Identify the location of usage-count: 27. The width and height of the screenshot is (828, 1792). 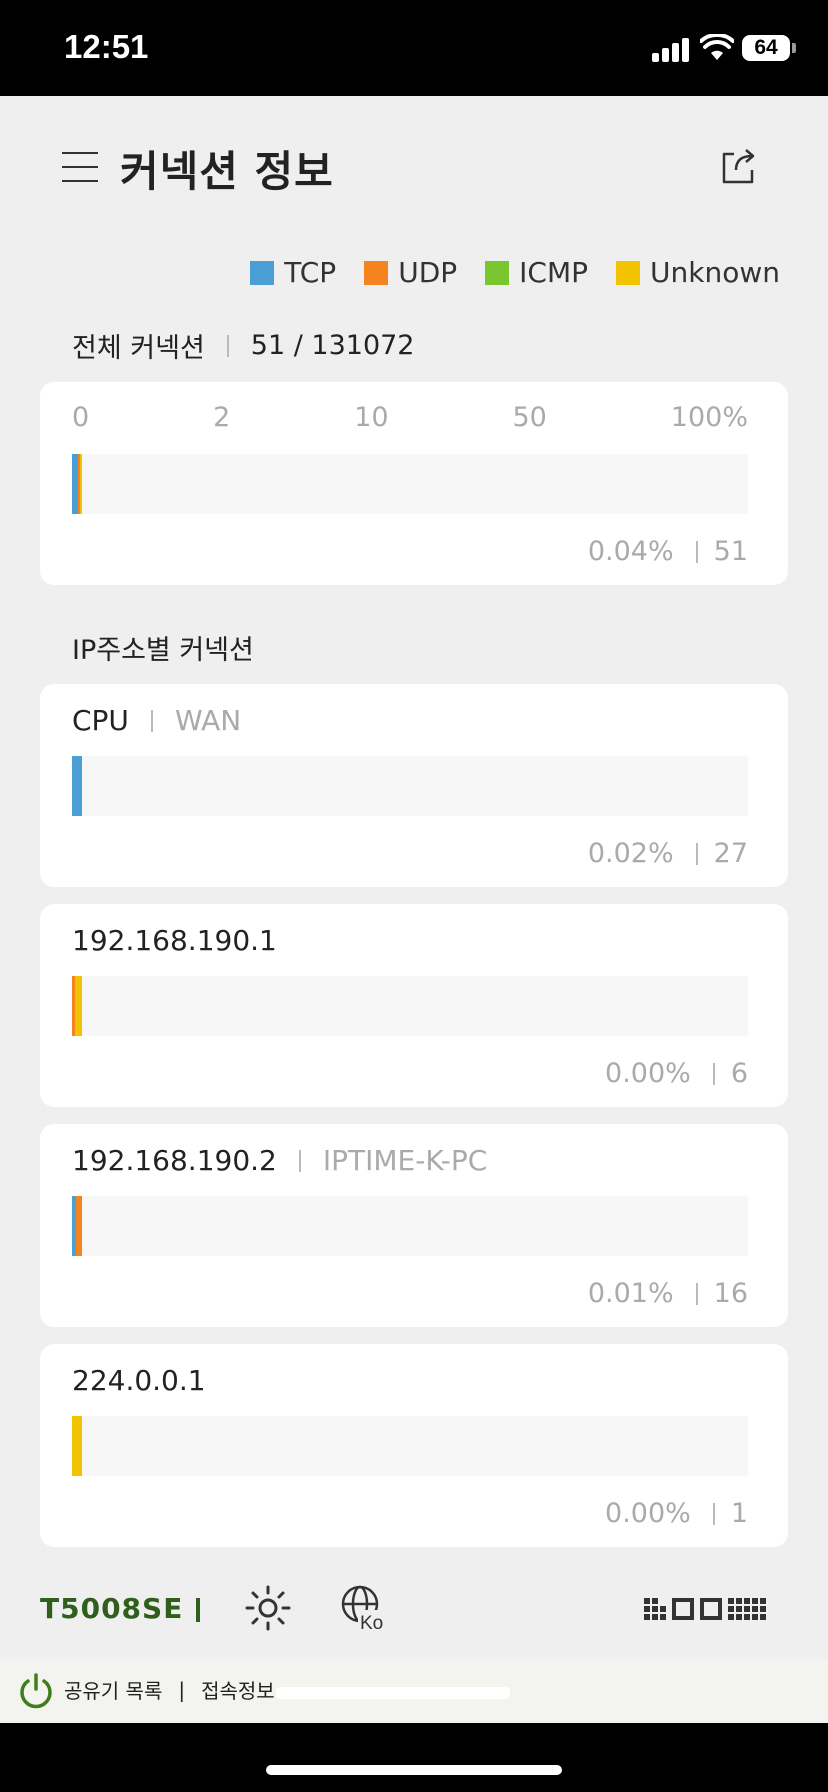
(730, 853).